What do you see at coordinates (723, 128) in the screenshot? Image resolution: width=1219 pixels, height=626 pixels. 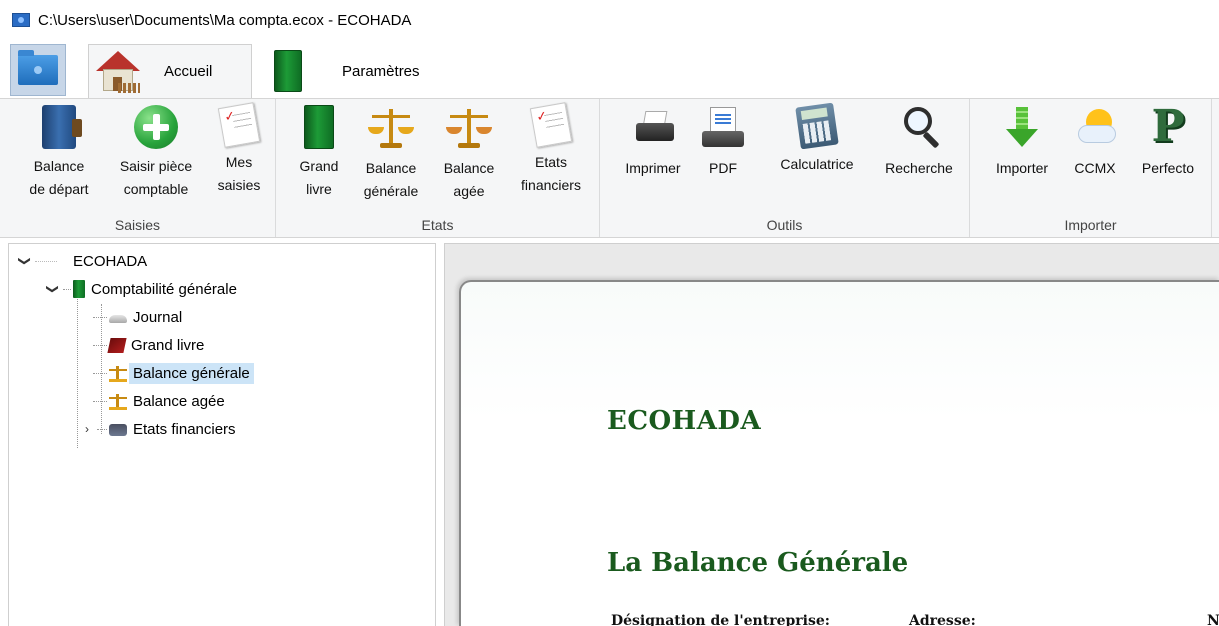 I see `pdf-printer-icon` at bounding box center [723, 128].